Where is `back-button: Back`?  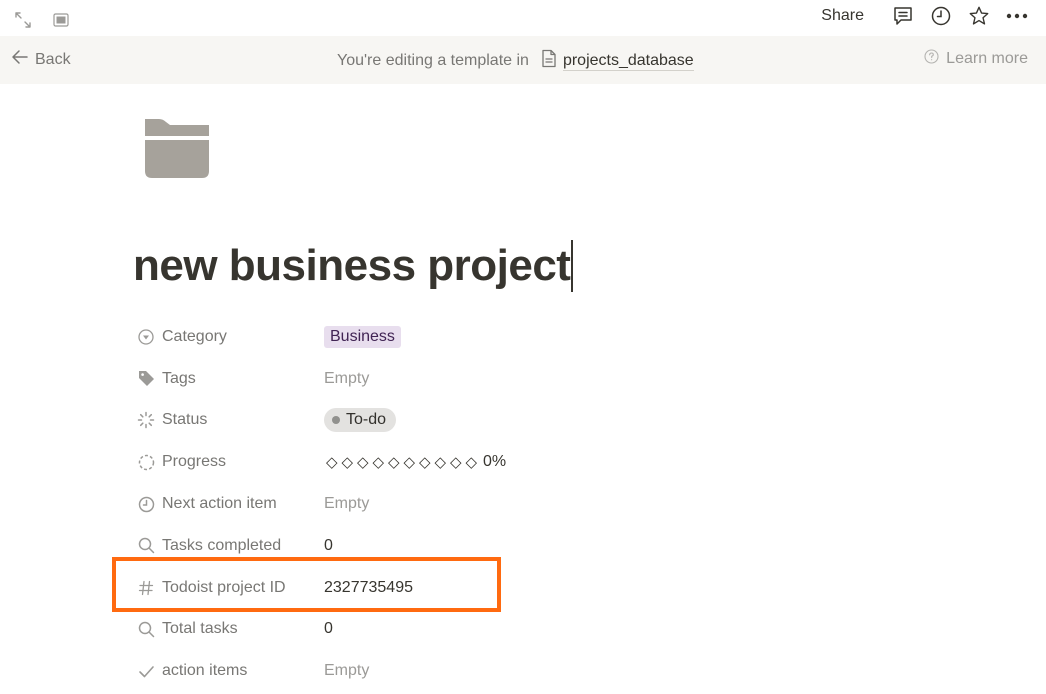 back-button: Back is located at coordinates (41, 59).